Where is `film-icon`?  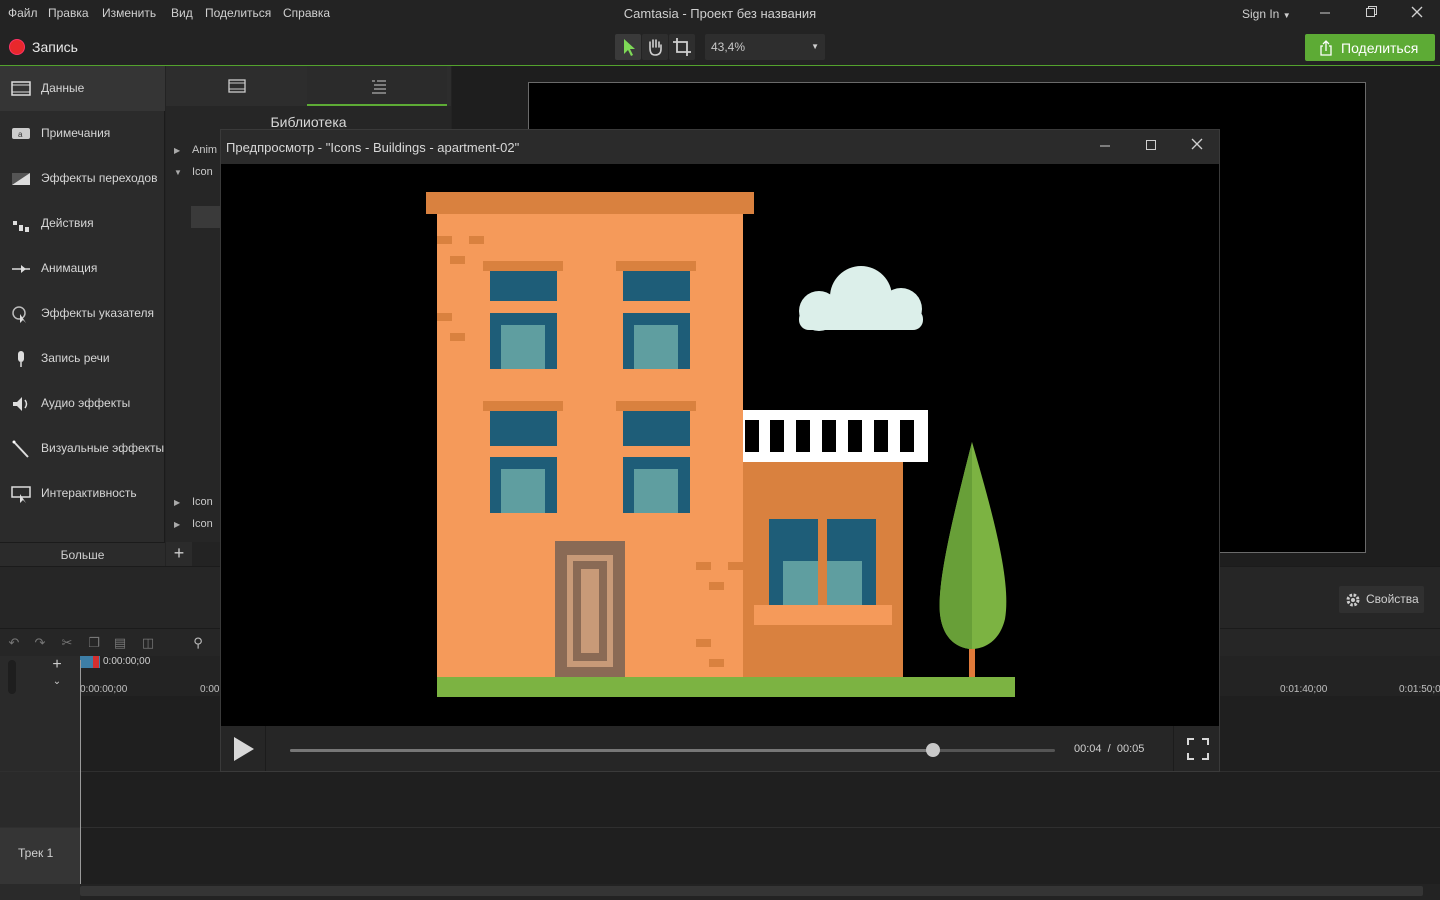
film-icon is located at coordinates (237, 86).